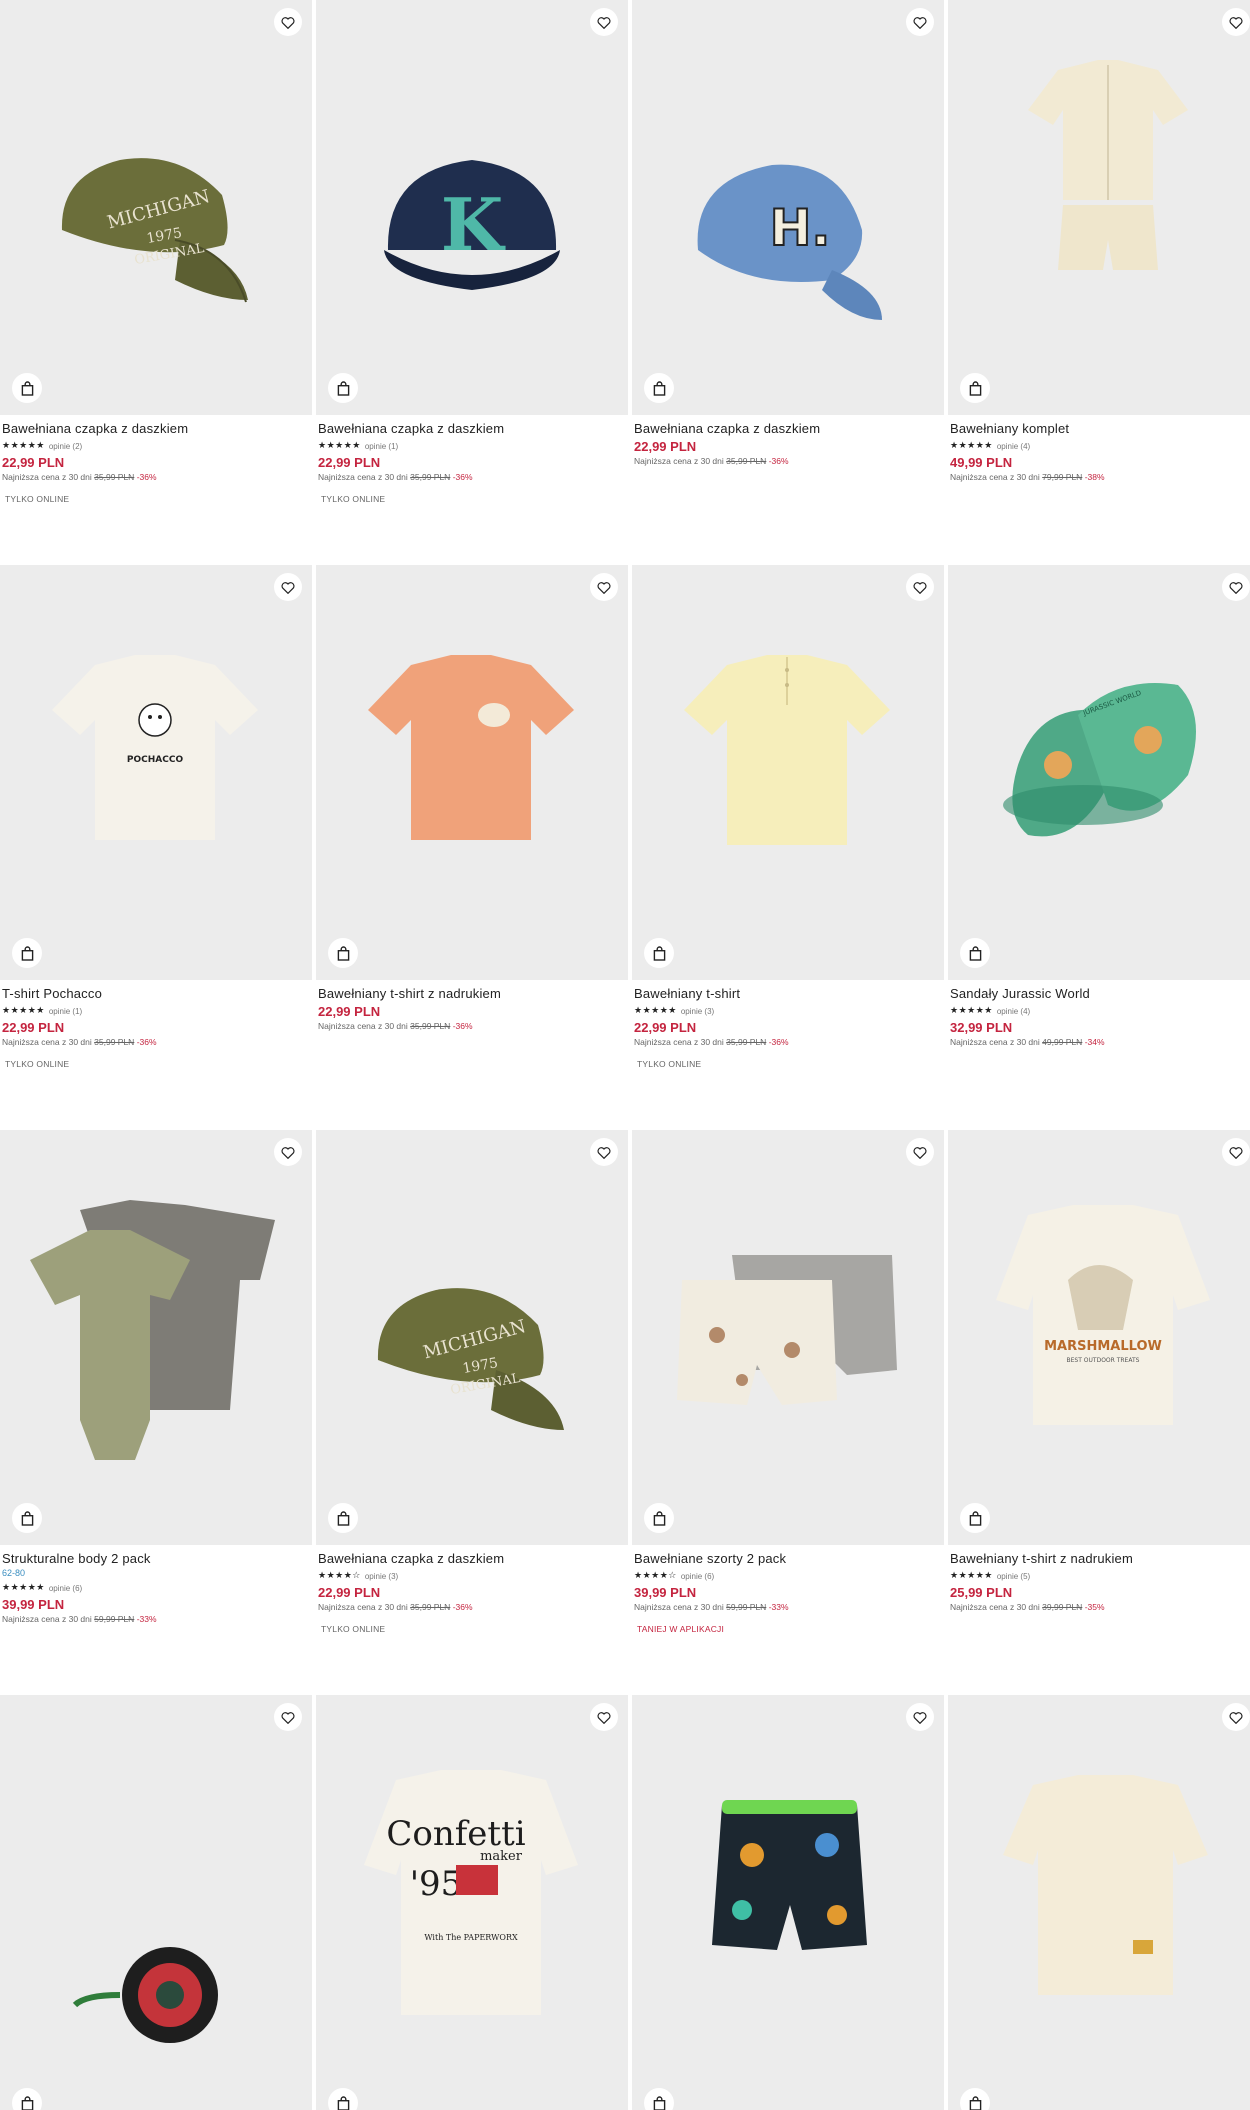 This screenshot has height=2110, width=1250. Describe the element at coordinates (156, 446) in the screenshot. I see `product-rating: ★★★★★opinie (2)` at that location.